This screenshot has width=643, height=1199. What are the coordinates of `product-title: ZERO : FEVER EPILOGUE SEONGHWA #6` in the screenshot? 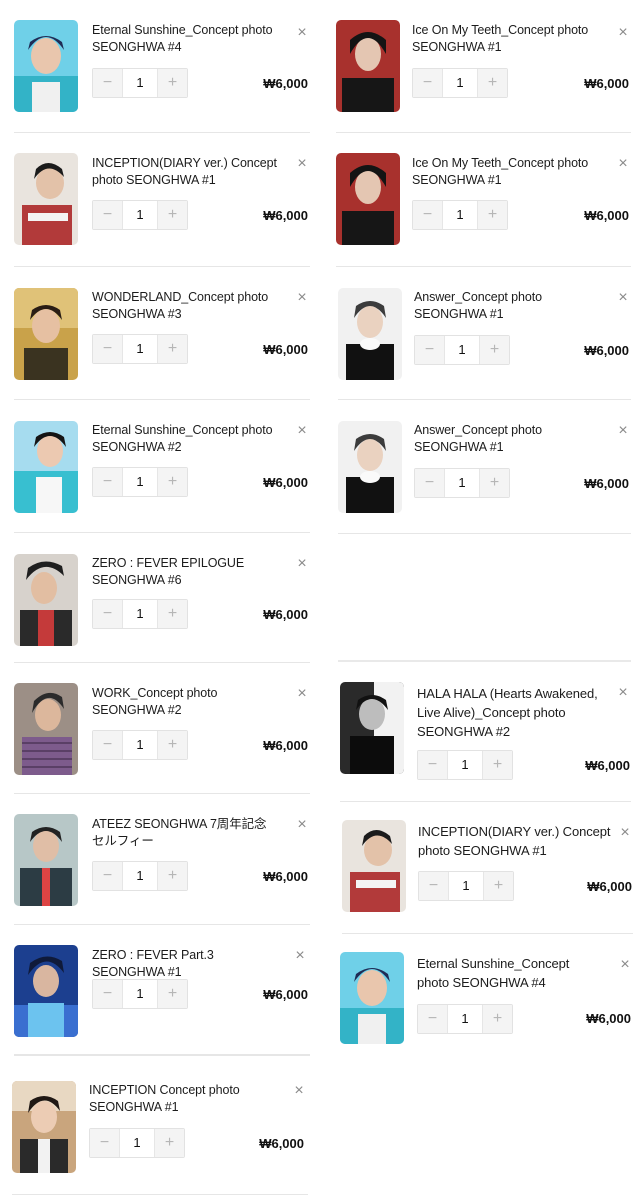 It's located at (184, 571).